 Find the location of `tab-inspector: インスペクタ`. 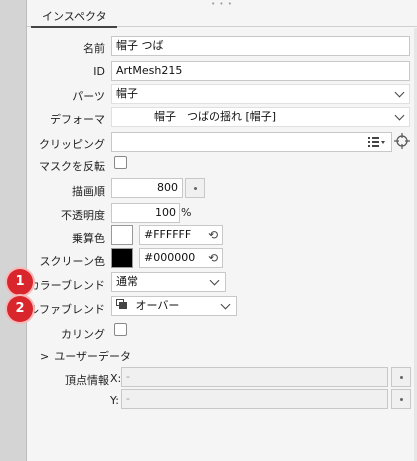

tab-inspector: インスペクタ is located at coordinates (74, 18).